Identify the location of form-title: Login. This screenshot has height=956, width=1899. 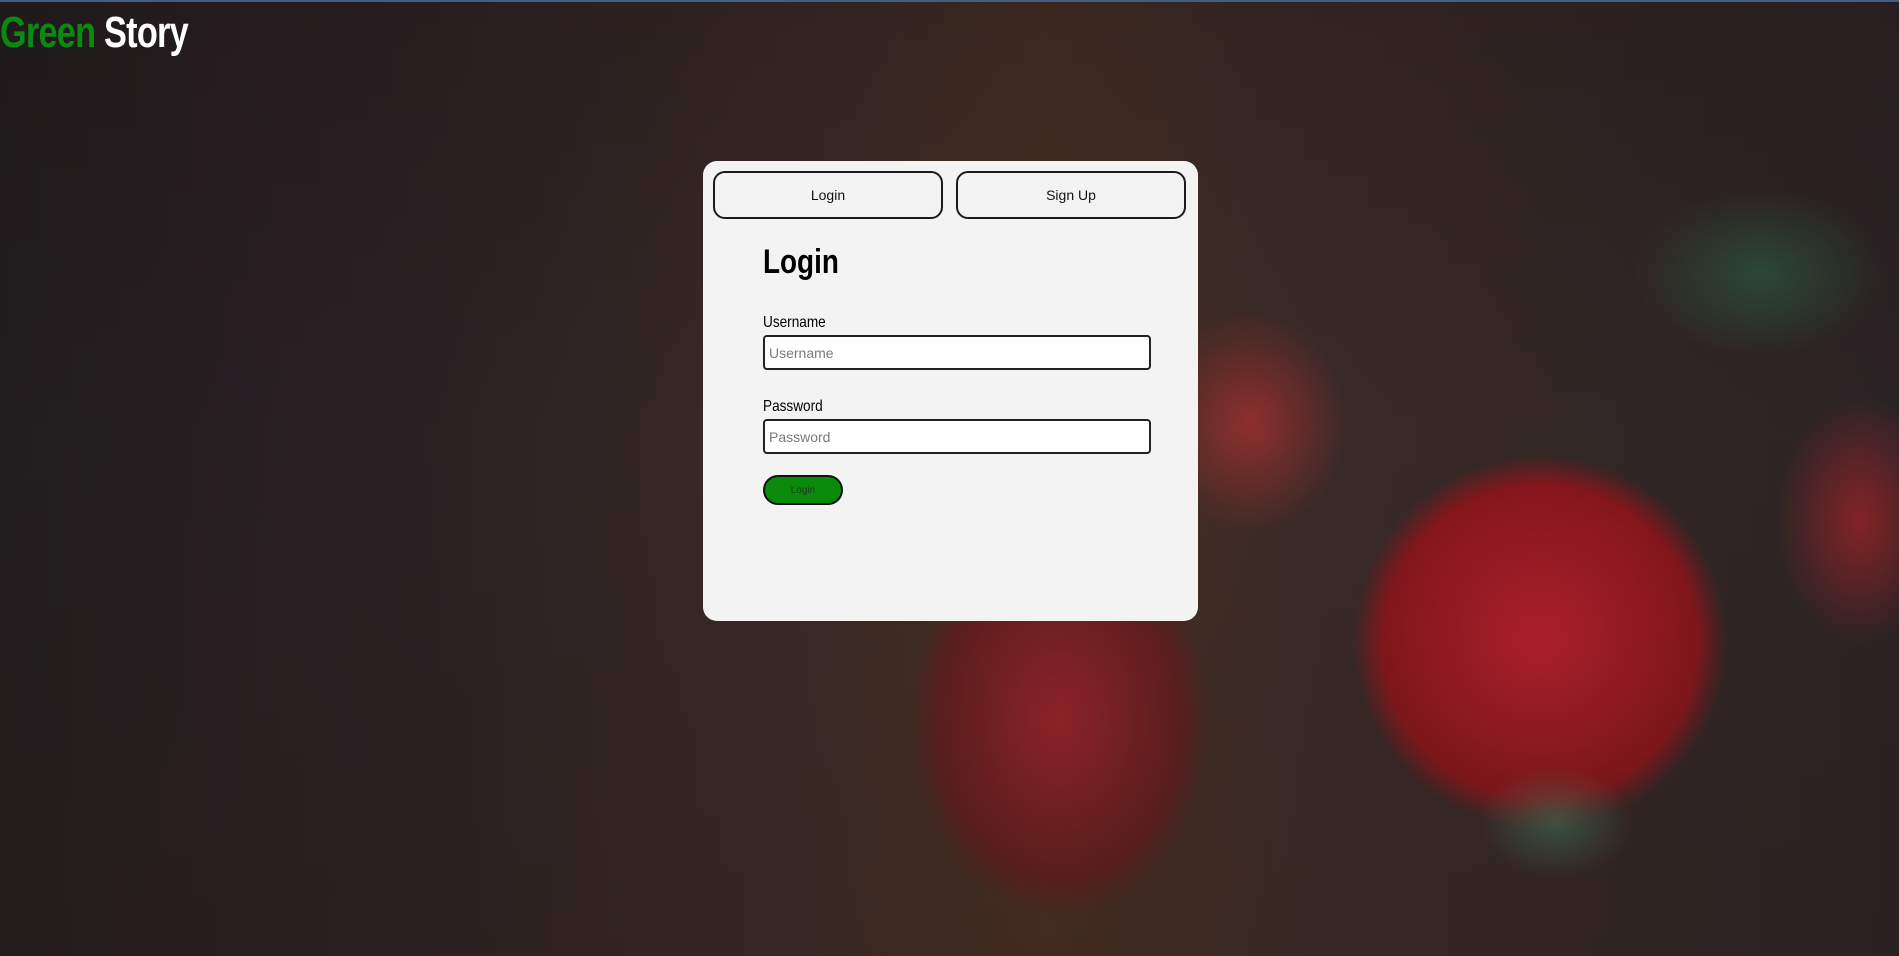
(801, 262).